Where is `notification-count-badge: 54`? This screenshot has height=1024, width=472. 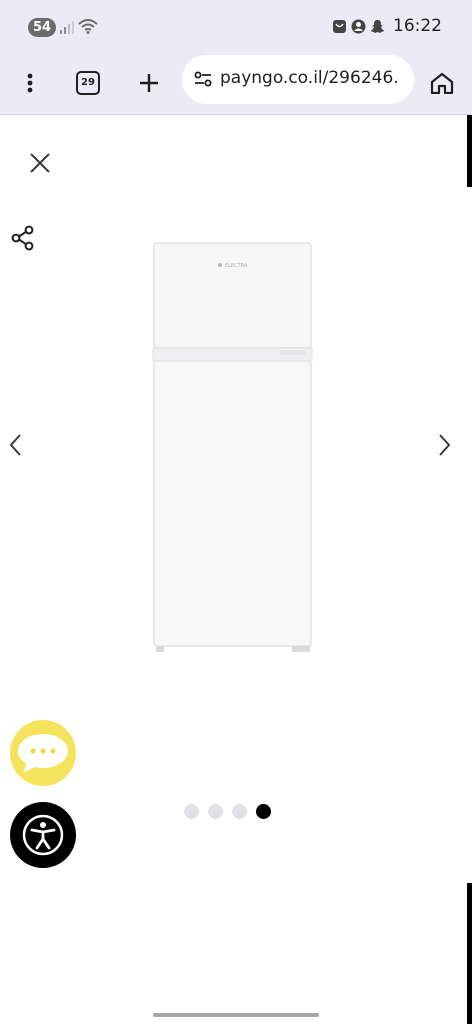
notification-count-badge: 54 is located at coordinates (42, 27).